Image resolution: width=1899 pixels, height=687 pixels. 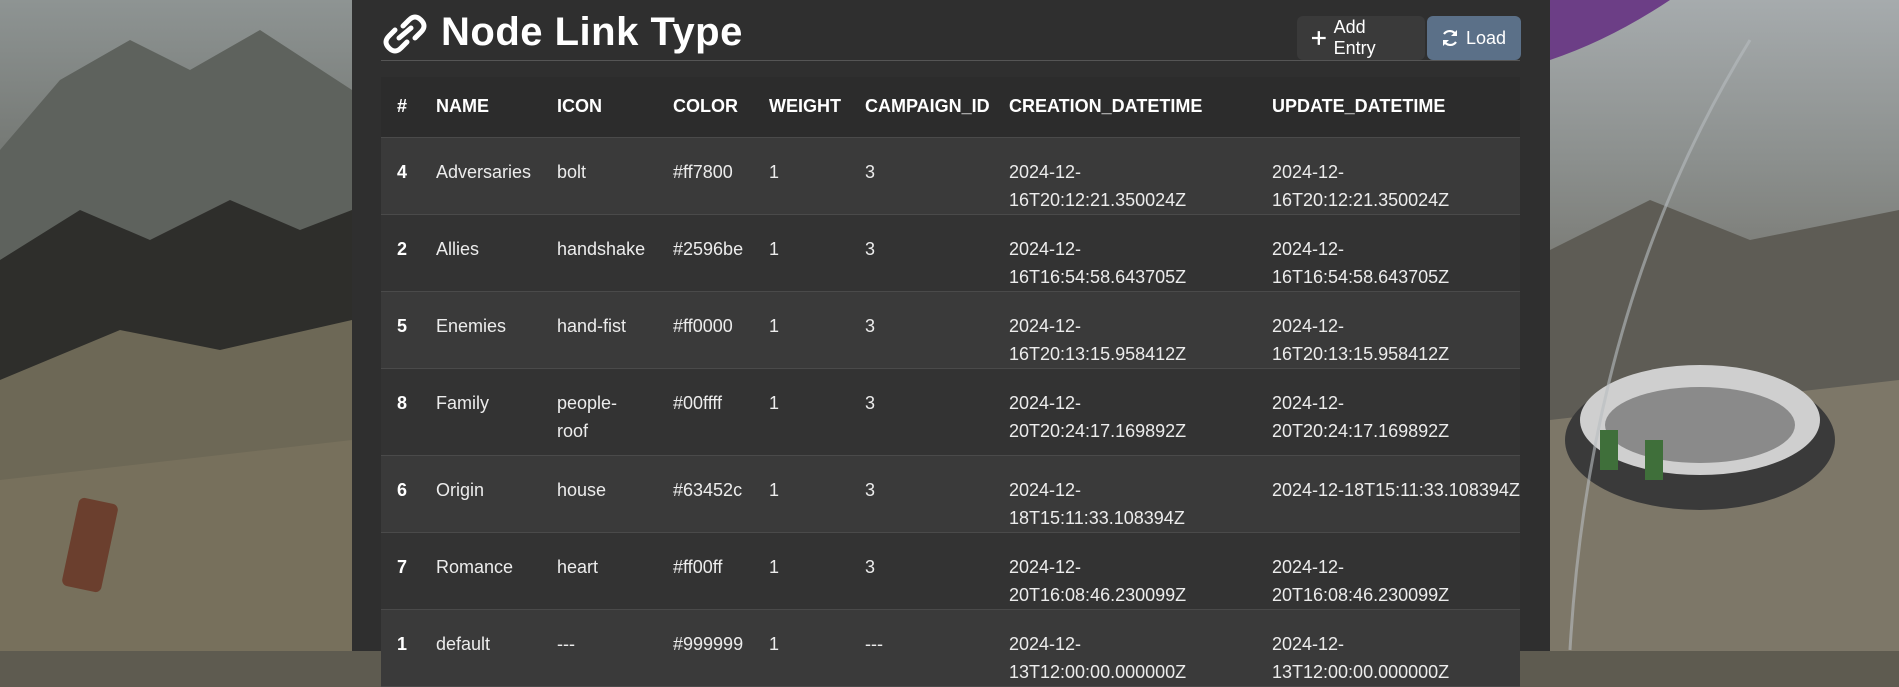 What do you see at coordinates (599, 176) in the screenshot?
I see `cell-icon: bolt` at bounding box center [599, 176].